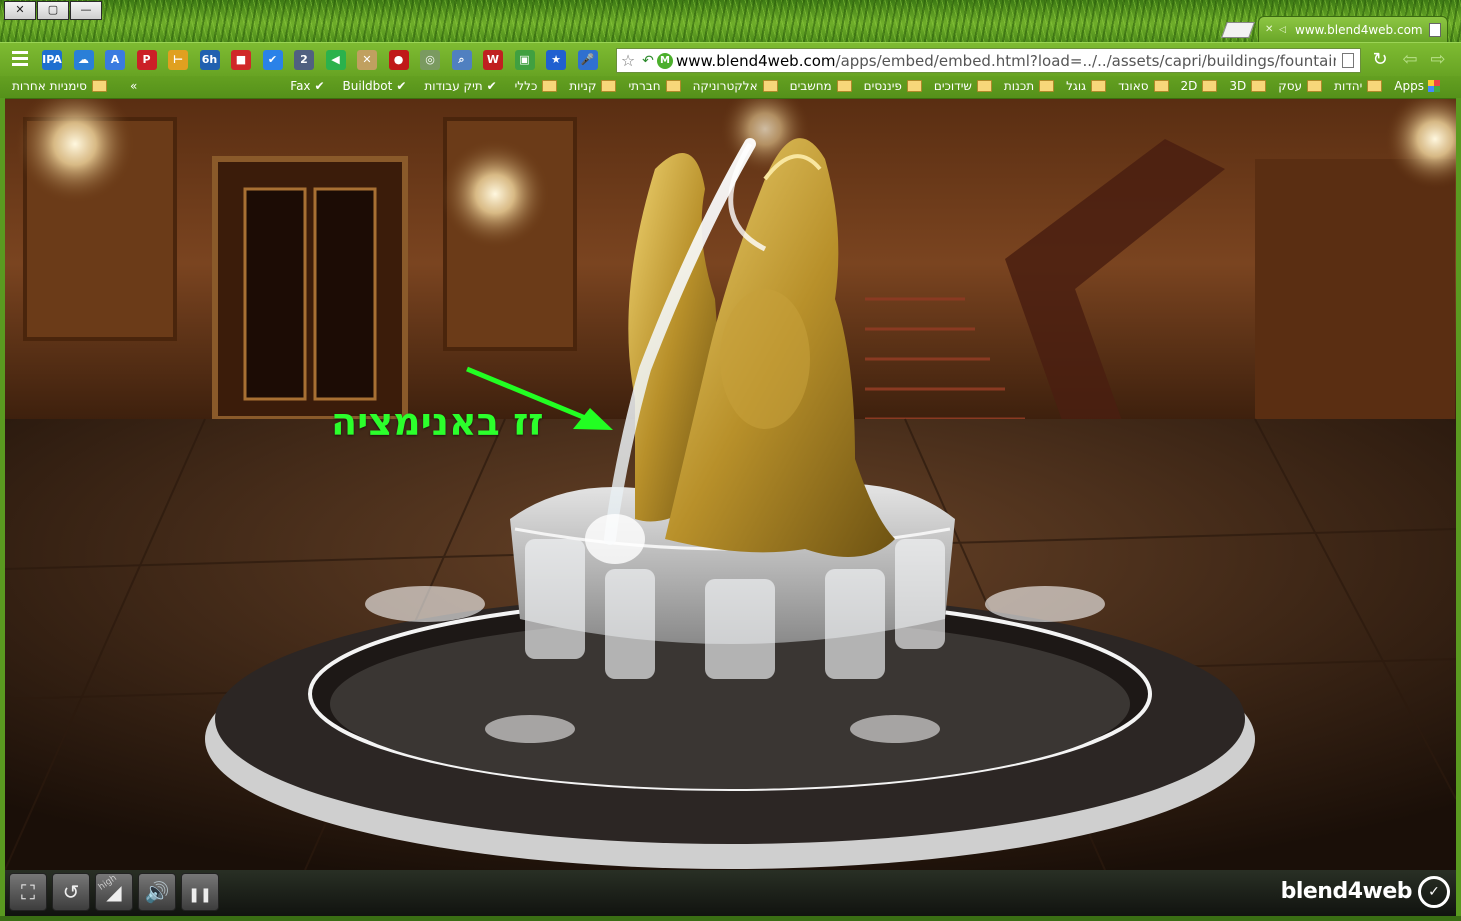 Image resolution: width=1461 pixels, height=921 pixels. Describe the element at coordinates (1380, 59) in the screenshot. I see `reload-icon: ↻` at that location.